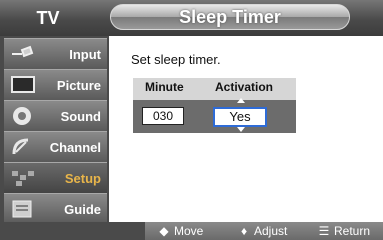 The width and height of the screenshot is (383, 240). I want to click on page-title: Sleep Timer, so click(230, 17).